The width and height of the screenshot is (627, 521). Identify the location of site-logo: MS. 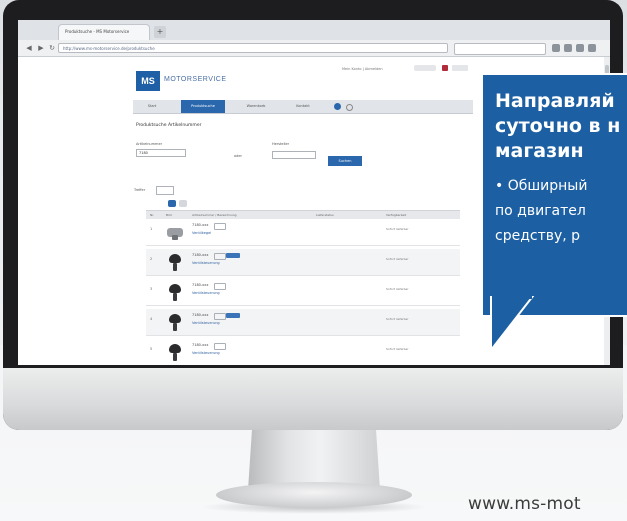
(148, 81).